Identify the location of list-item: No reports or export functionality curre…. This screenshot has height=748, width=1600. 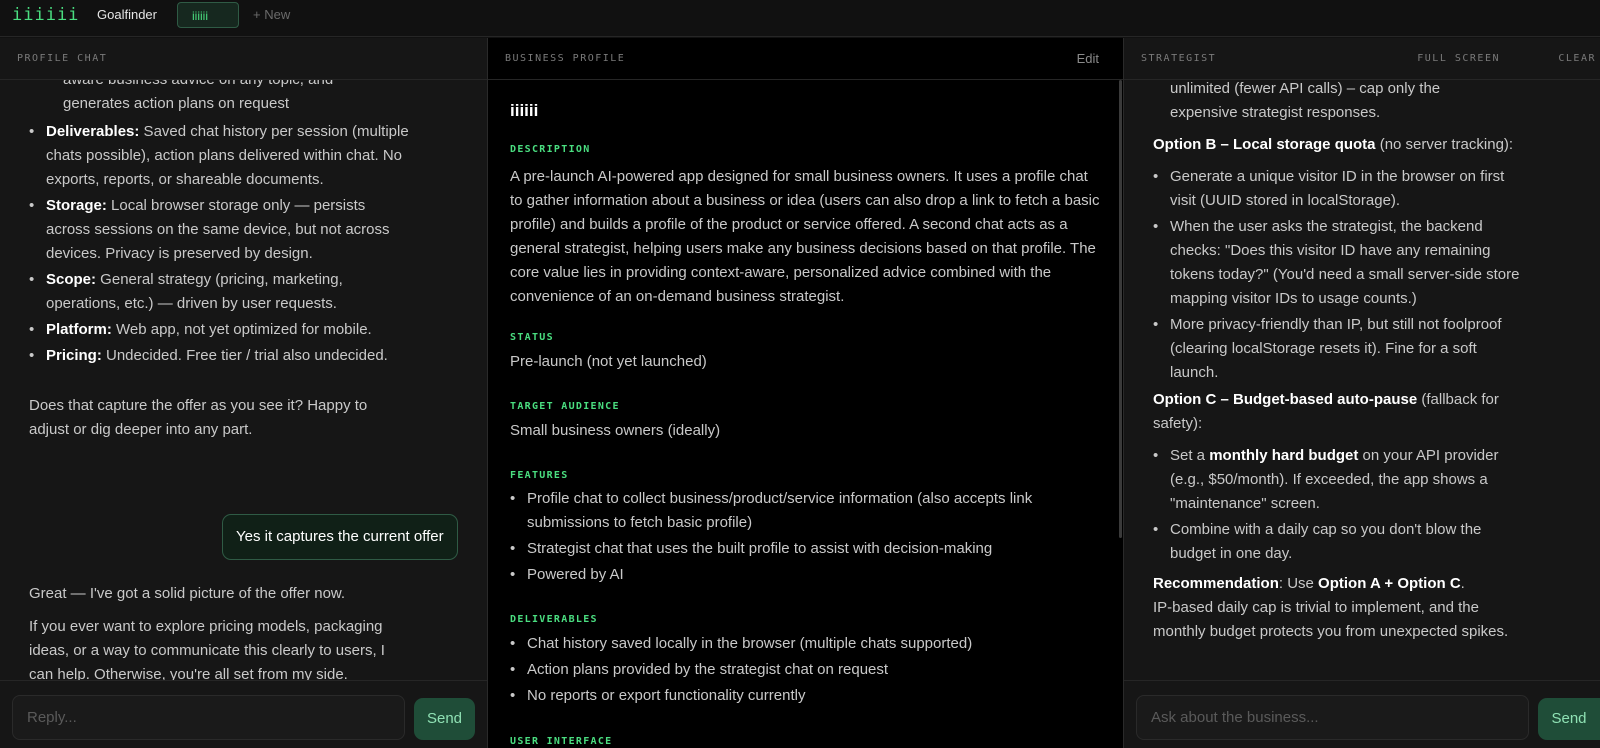
(805, 696).